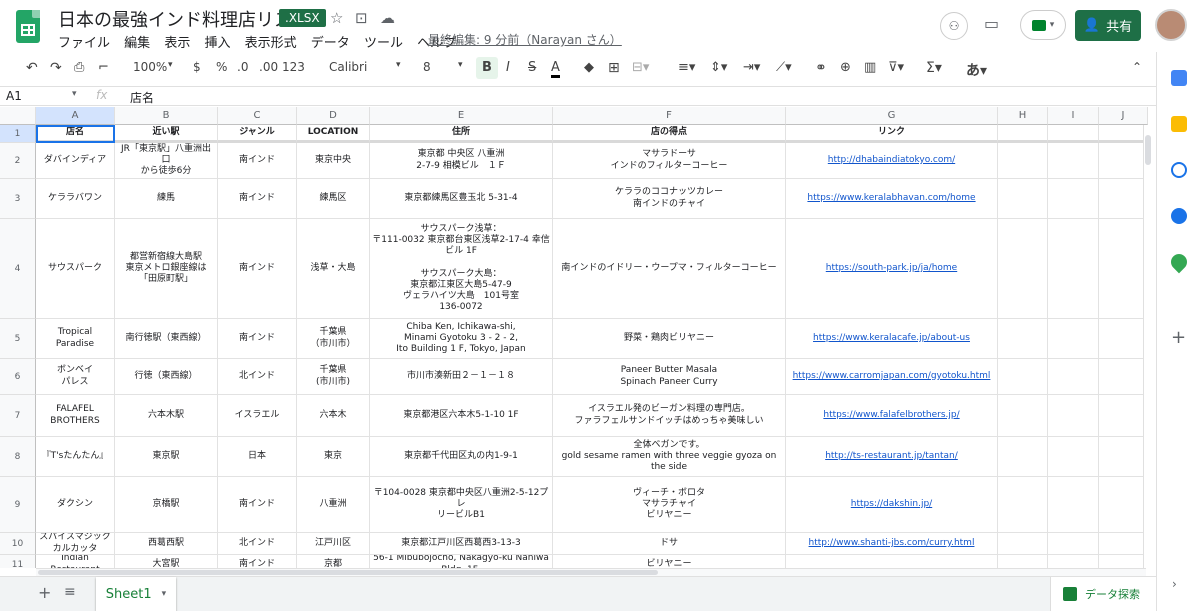  What do you see at coordinates (18, 377) in the screenshot?
I see `row-header: 6` at bounding box center [18, 377].